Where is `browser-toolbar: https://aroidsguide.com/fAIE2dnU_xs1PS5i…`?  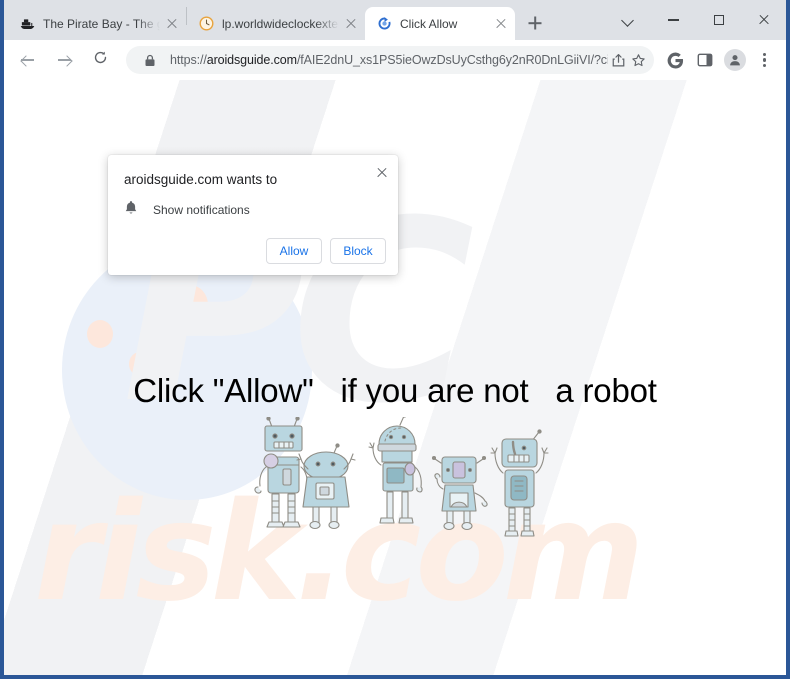
browser-toolbar: https://aroidsguide.com/fAIE2dnU_xs1PS5i… is located at coordinates (395, 60).